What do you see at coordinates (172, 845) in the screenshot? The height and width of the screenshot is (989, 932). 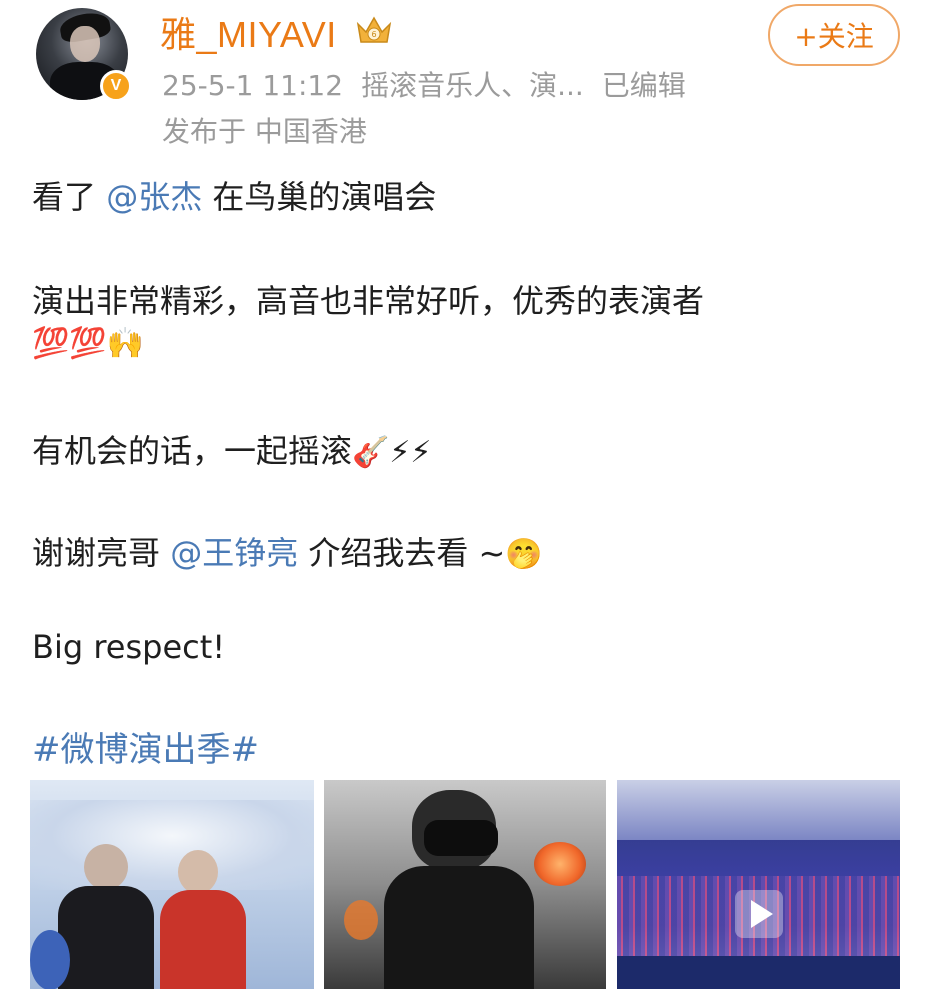 I see `floral-backdrop` at bounding box center [172, 845].